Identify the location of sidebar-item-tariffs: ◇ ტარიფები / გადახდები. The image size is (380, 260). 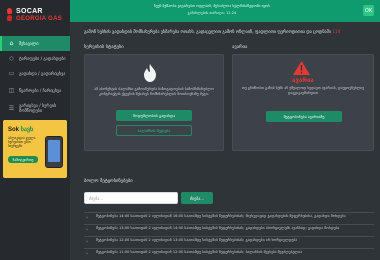
(35, 58).